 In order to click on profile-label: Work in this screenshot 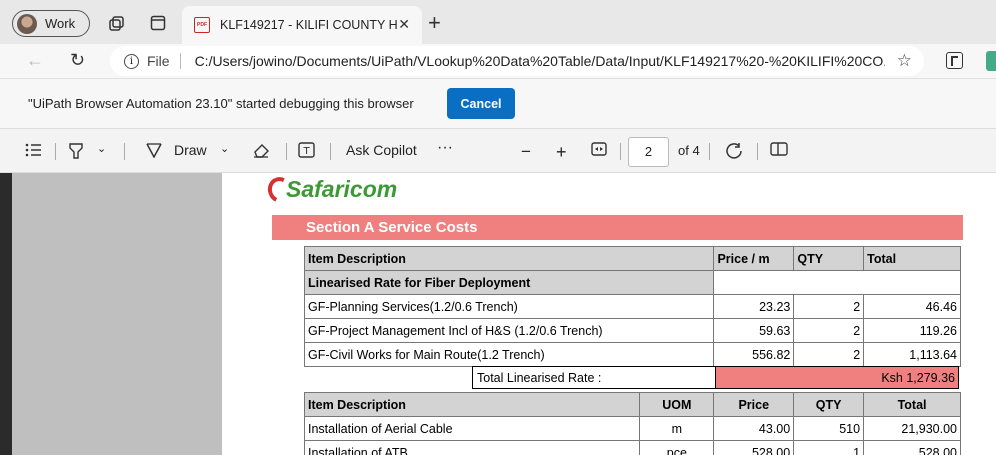, I will do `click(60, 23)`.